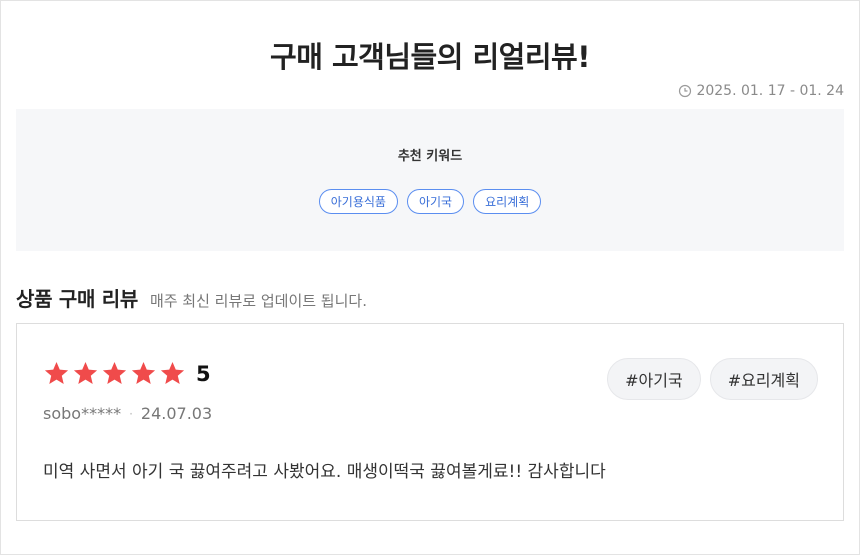 The width and height of the screenshot is (860, 555). I want to click on keyword-chip: 아기국, so click(435, 201).